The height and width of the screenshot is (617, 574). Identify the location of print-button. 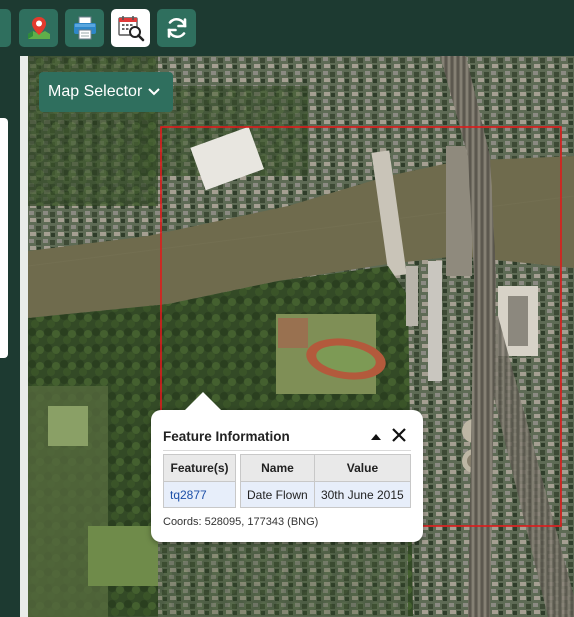
(84, 28).